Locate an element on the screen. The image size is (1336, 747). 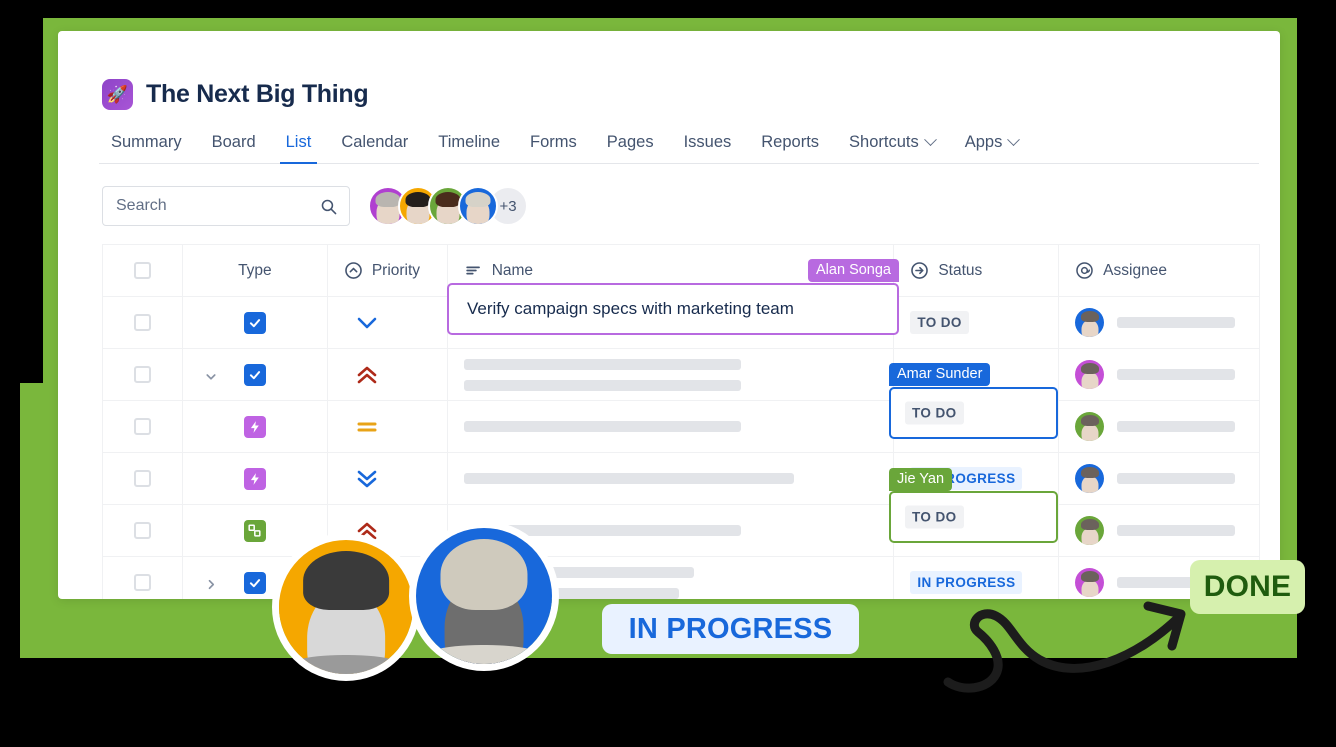
tab-shortcuts: Shortcuts is located at coordinates (892, 146).